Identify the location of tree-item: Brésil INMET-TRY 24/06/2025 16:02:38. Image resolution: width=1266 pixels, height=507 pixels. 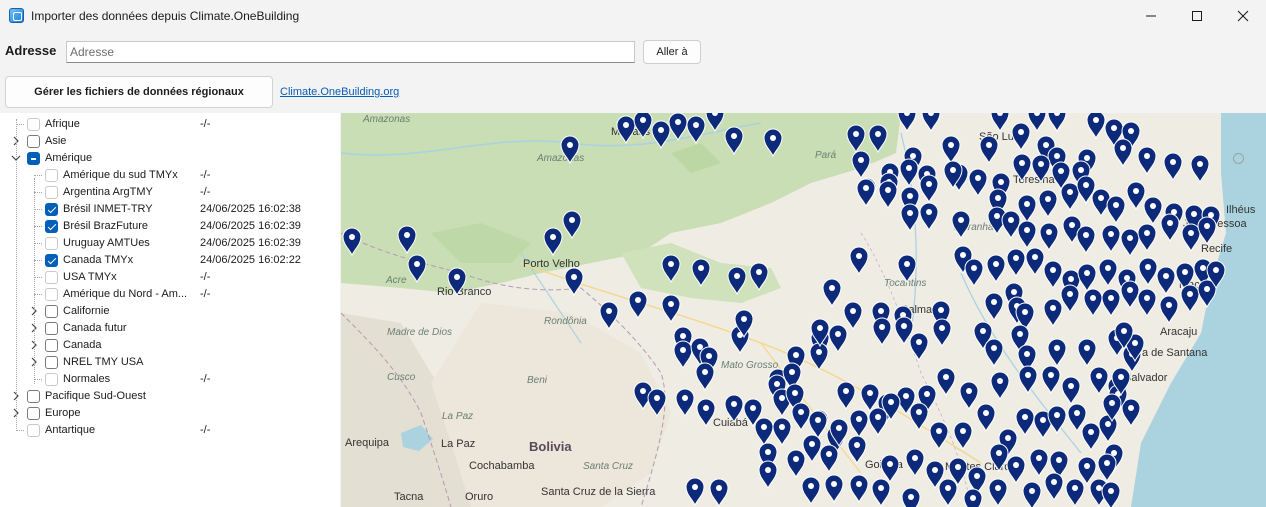
(170, 209).